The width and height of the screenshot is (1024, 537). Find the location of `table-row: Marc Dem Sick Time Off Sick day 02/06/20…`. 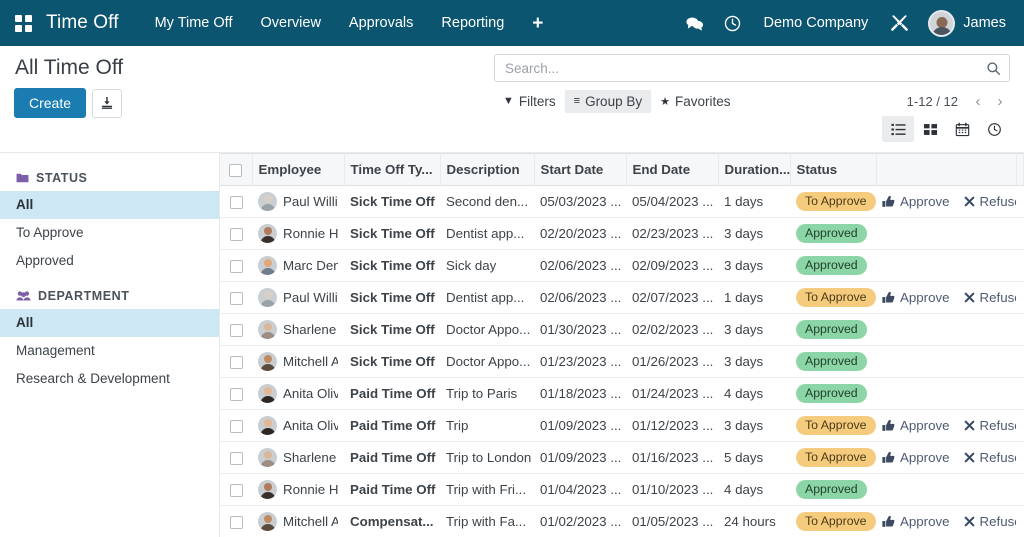

table-row: Marc Dem Sick Time Off Sick day 02/06/20… is located at coordinates (622, 265).